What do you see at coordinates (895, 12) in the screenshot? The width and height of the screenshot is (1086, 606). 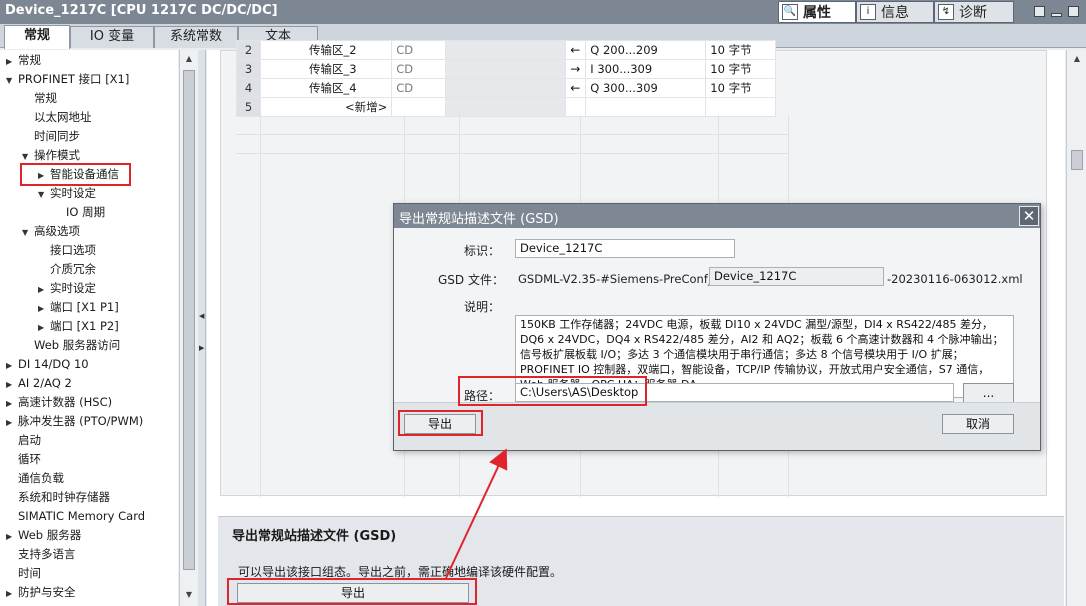 I see `tab-info: i 信息` at bounding box center [895, 12].